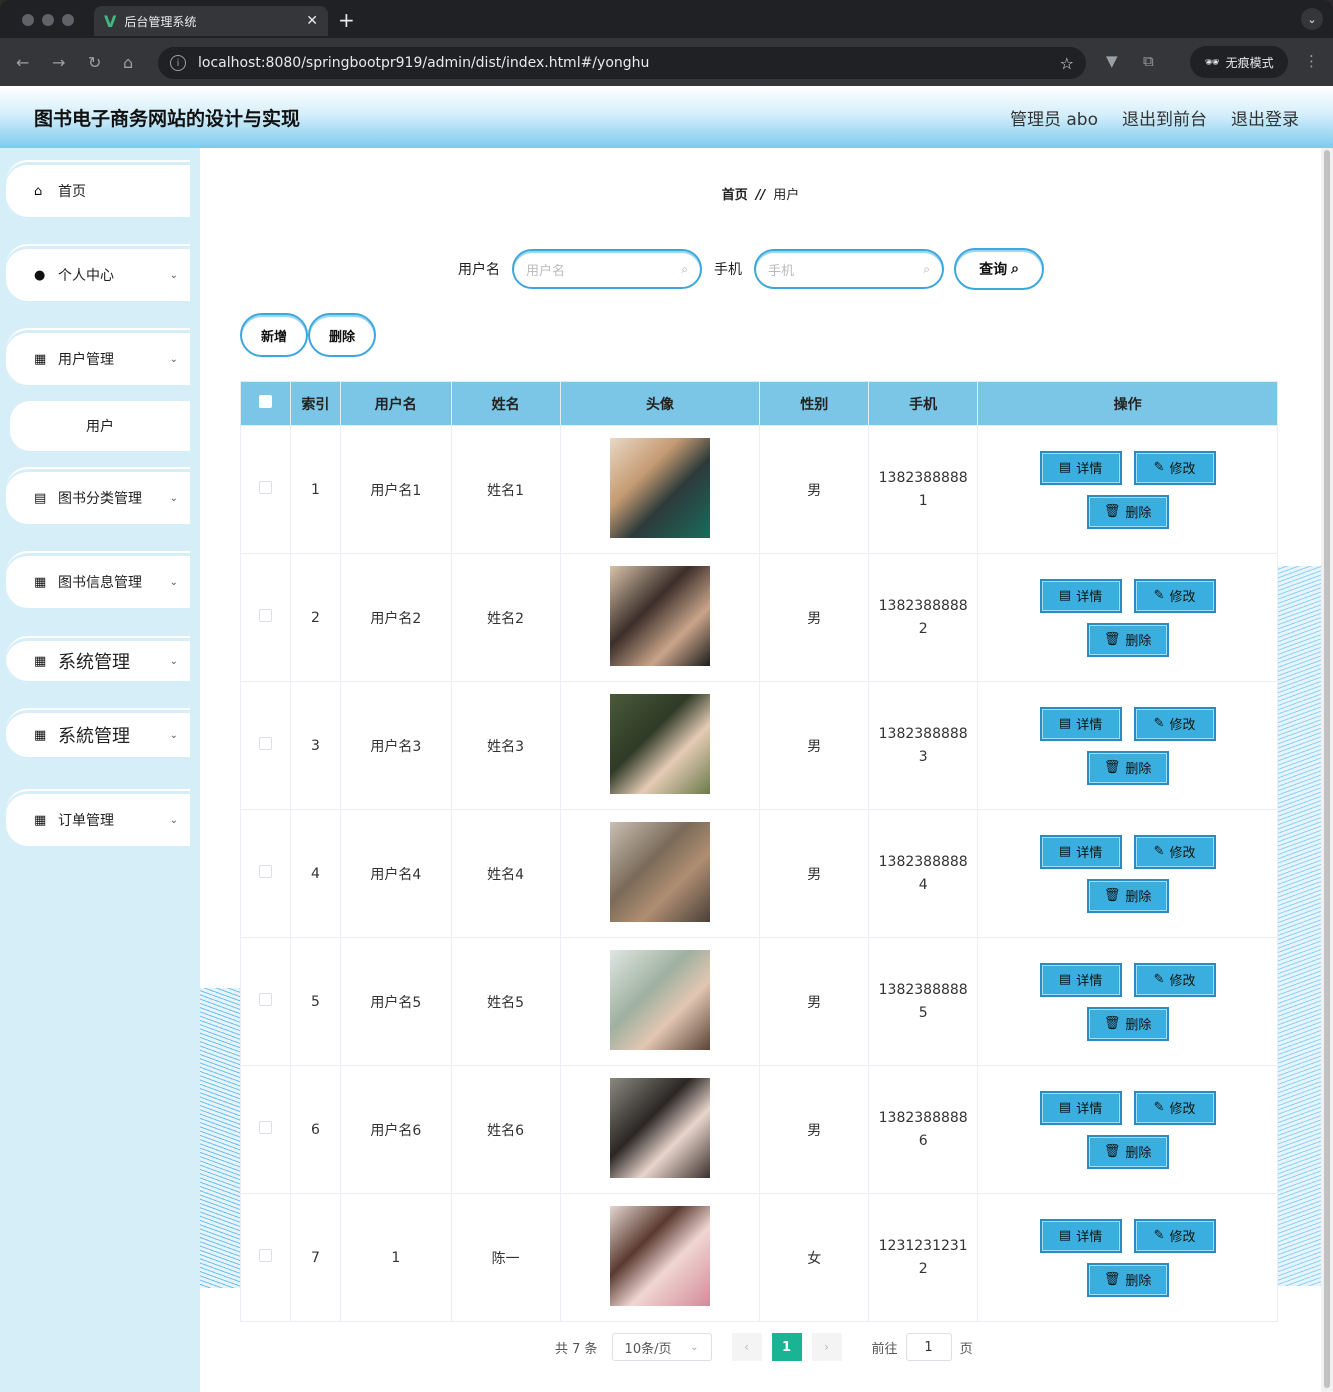  Describe the element at coordinates (94, 62) in the screenshot. I see `reload-icon: ↻` at that location.